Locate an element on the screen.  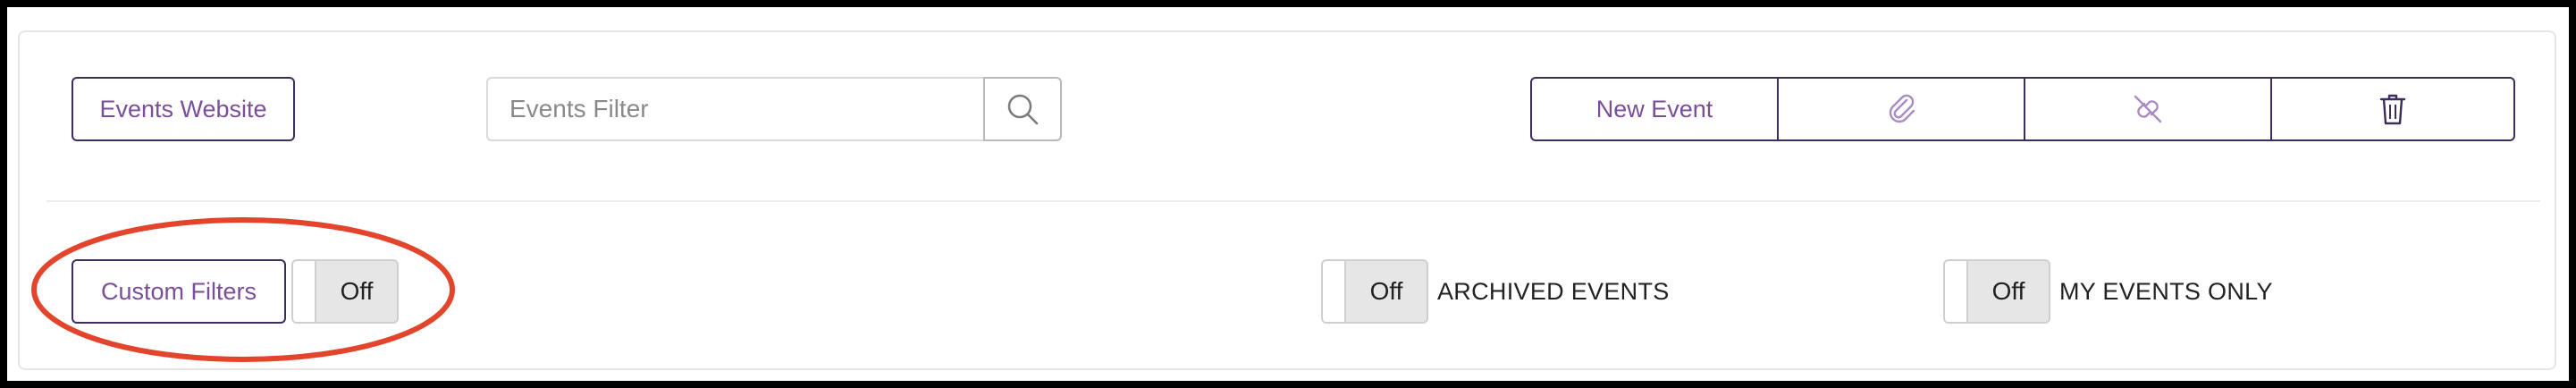
events-search is located at coordinates (774, 109).